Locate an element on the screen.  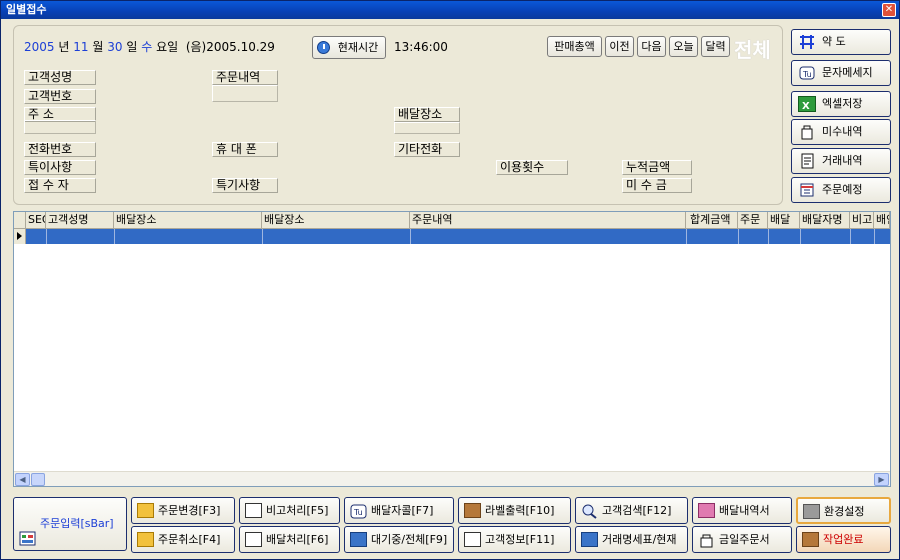
finish-work-button: 작업완료 is located at coordinates (843, 539).